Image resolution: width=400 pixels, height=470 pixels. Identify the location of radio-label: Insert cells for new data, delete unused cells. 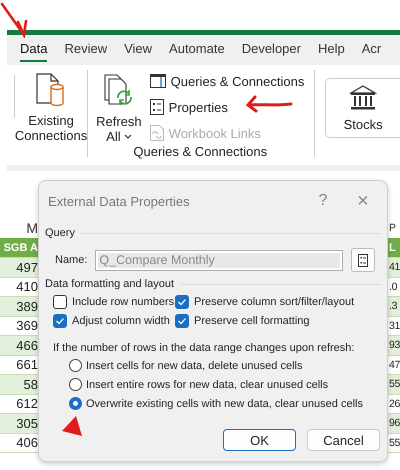
(194, 366).